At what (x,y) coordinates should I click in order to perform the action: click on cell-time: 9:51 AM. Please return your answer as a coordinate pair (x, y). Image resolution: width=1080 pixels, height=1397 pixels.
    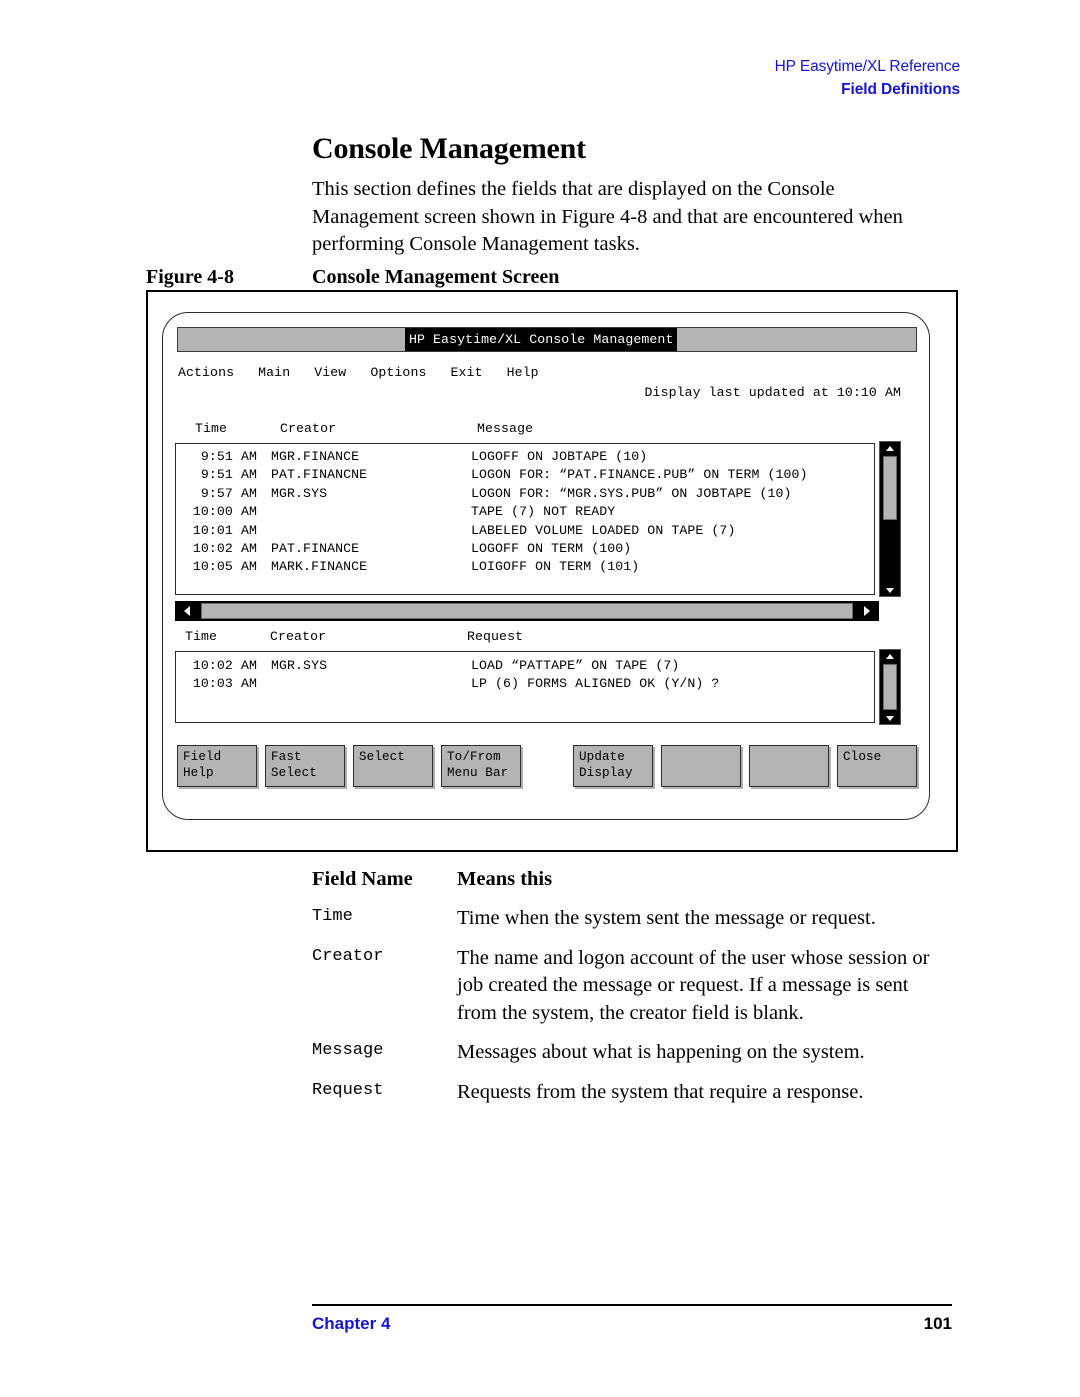
    Looking at the image, I should click on (228, 456).